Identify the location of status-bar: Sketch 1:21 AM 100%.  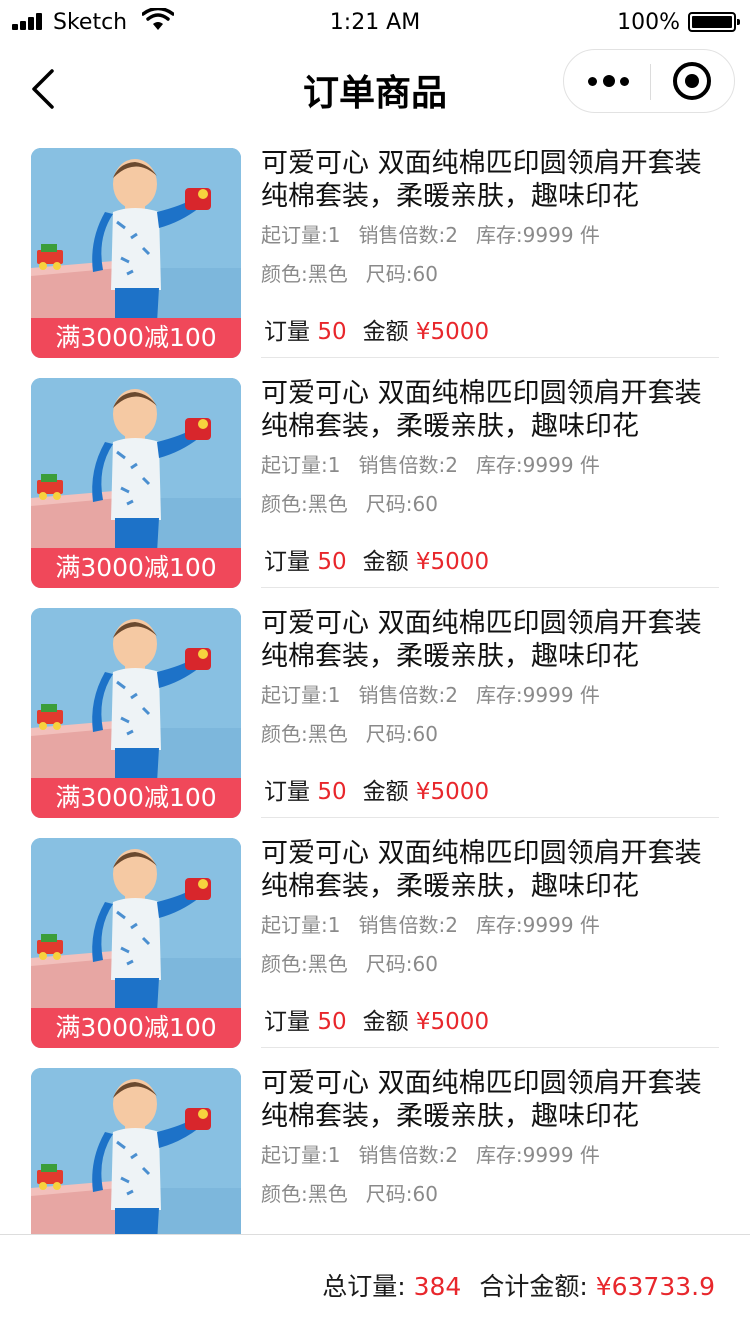
(375, 24).